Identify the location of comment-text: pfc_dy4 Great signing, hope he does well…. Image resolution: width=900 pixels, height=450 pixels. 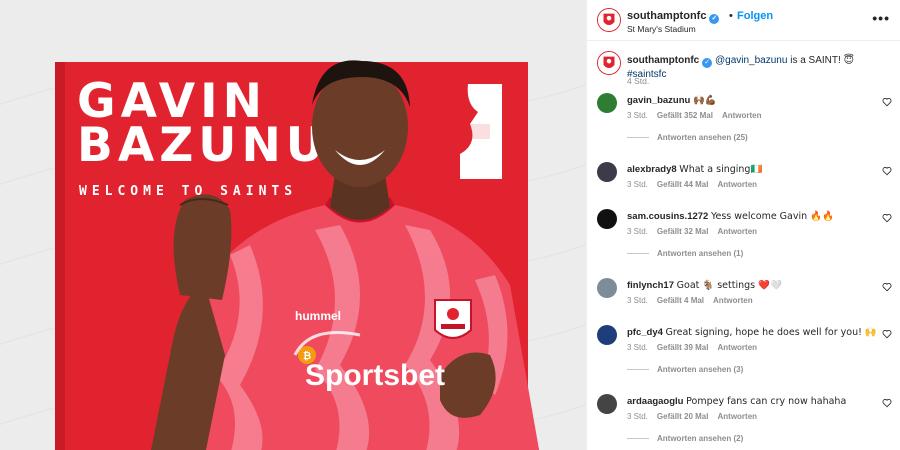
(752, 333).